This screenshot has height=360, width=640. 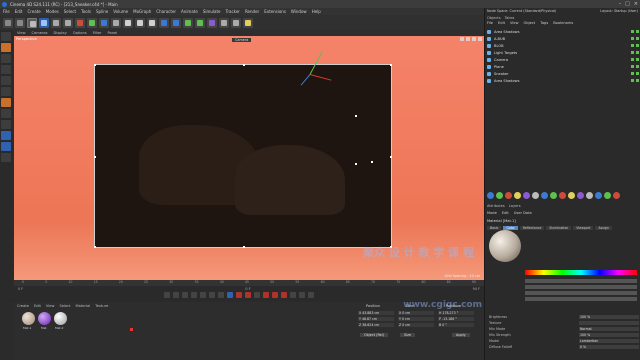 What do you see at coordinates (474, 39) in the screenshot?
I see `orbit-icon` at bounding box center [474, 39].